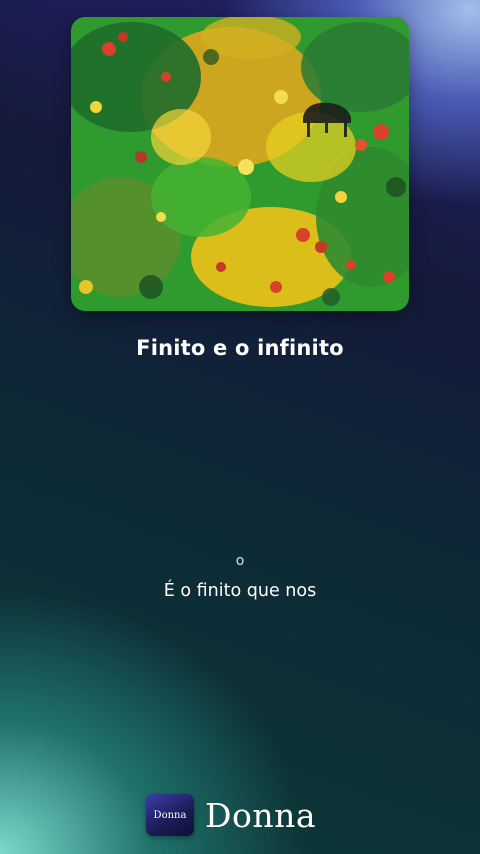  I want to click on brand-logo: Donna Donna, so click(231, 815).